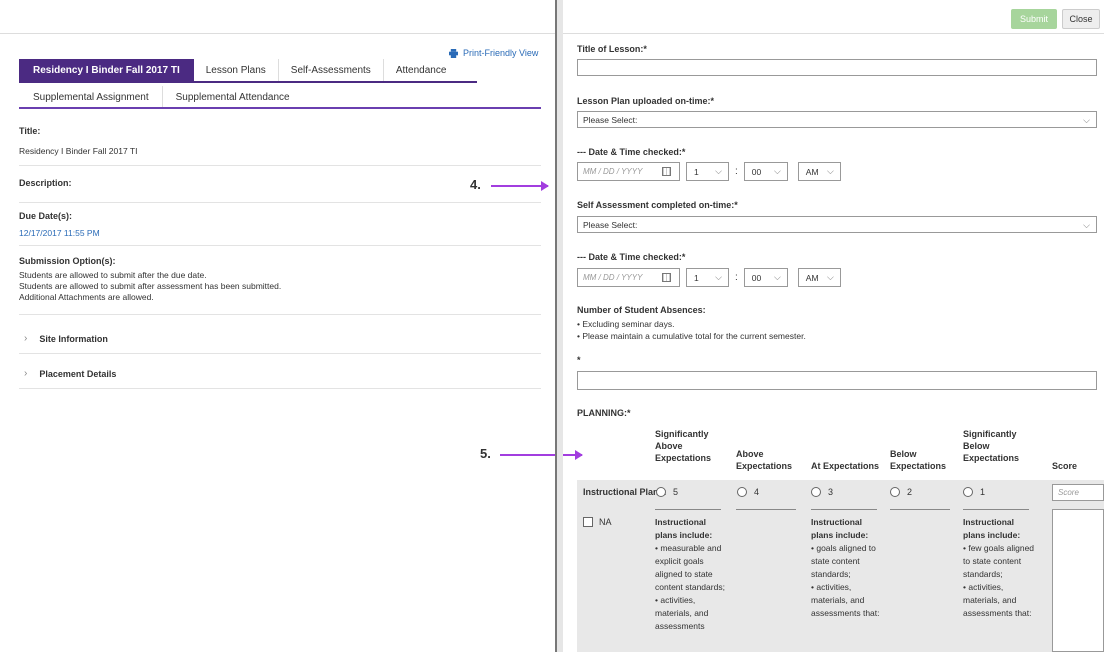 The height and width of the screenshot is (652, 1104). Describe the element at coordinates (59, 233) in the screenshot. I see `due-date-value: 12/17/2017 11:55 PM` at that location.